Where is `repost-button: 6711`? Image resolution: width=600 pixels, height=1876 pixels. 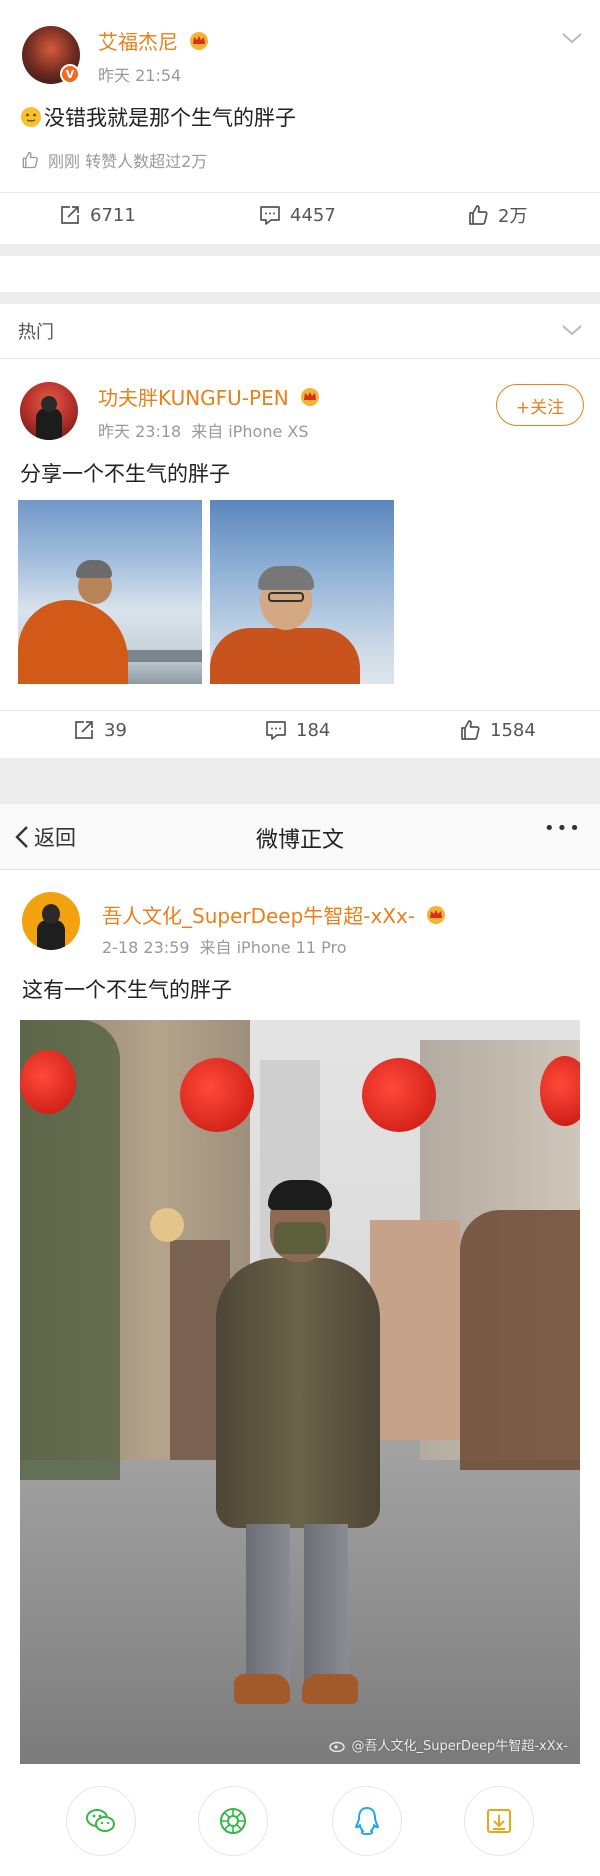 repost-button: 6711 is located at coordinates (97, 215).